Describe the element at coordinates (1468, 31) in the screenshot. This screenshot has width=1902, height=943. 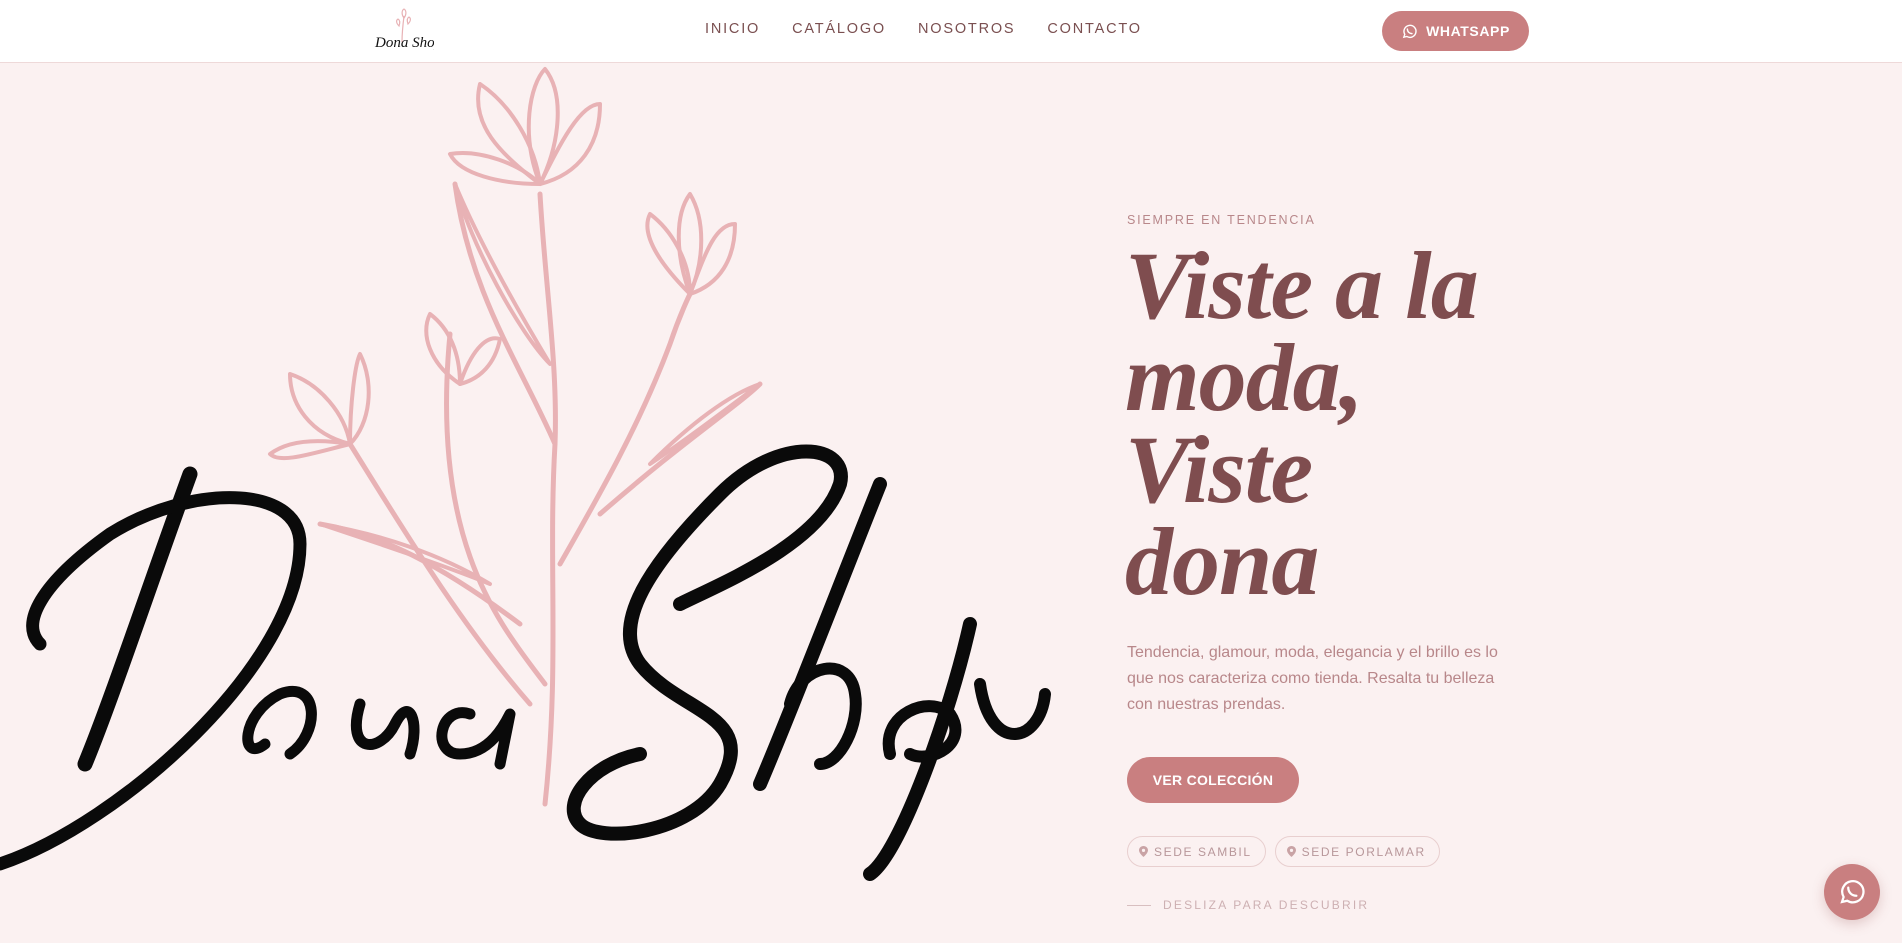
I see `whatsapp-button-label: WHATSAPP` at that location.